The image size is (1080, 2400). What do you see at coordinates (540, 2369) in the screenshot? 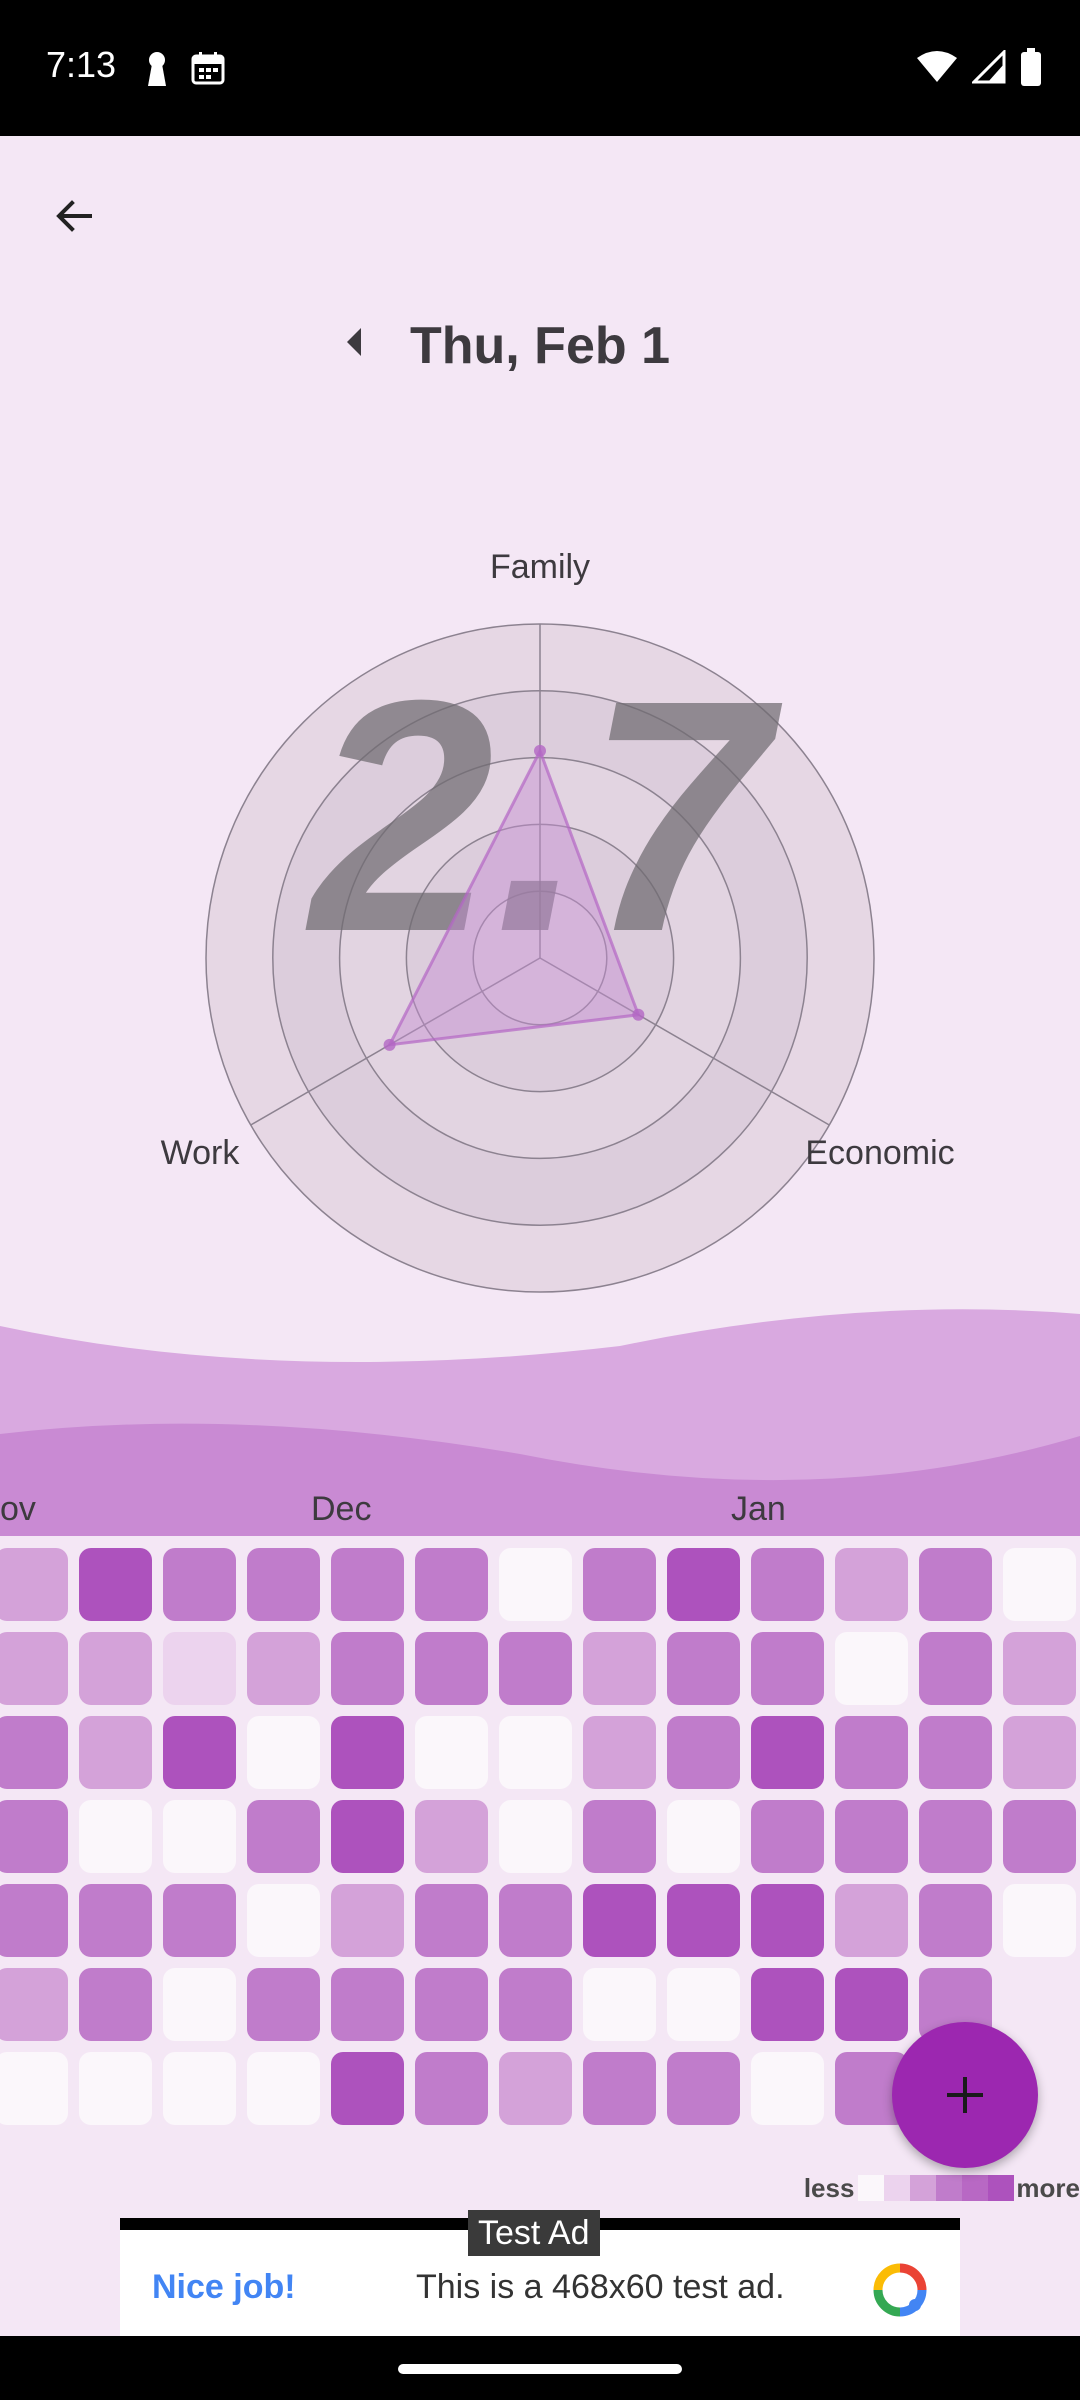
I see `home-gesture-handle` at bounding box center [540, 2369].